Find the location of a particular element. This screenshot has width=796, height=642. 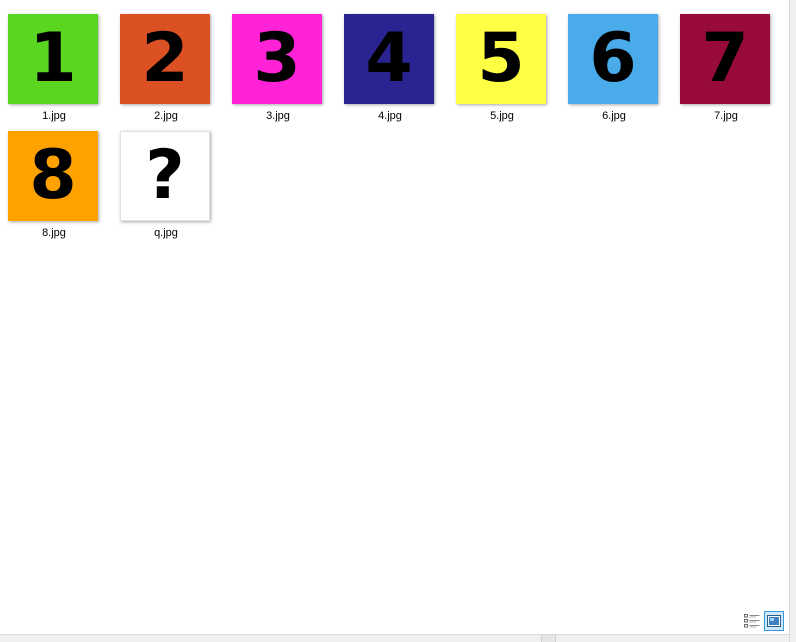

file-item: 2 2.jpg is located at coordinates (166, 70).